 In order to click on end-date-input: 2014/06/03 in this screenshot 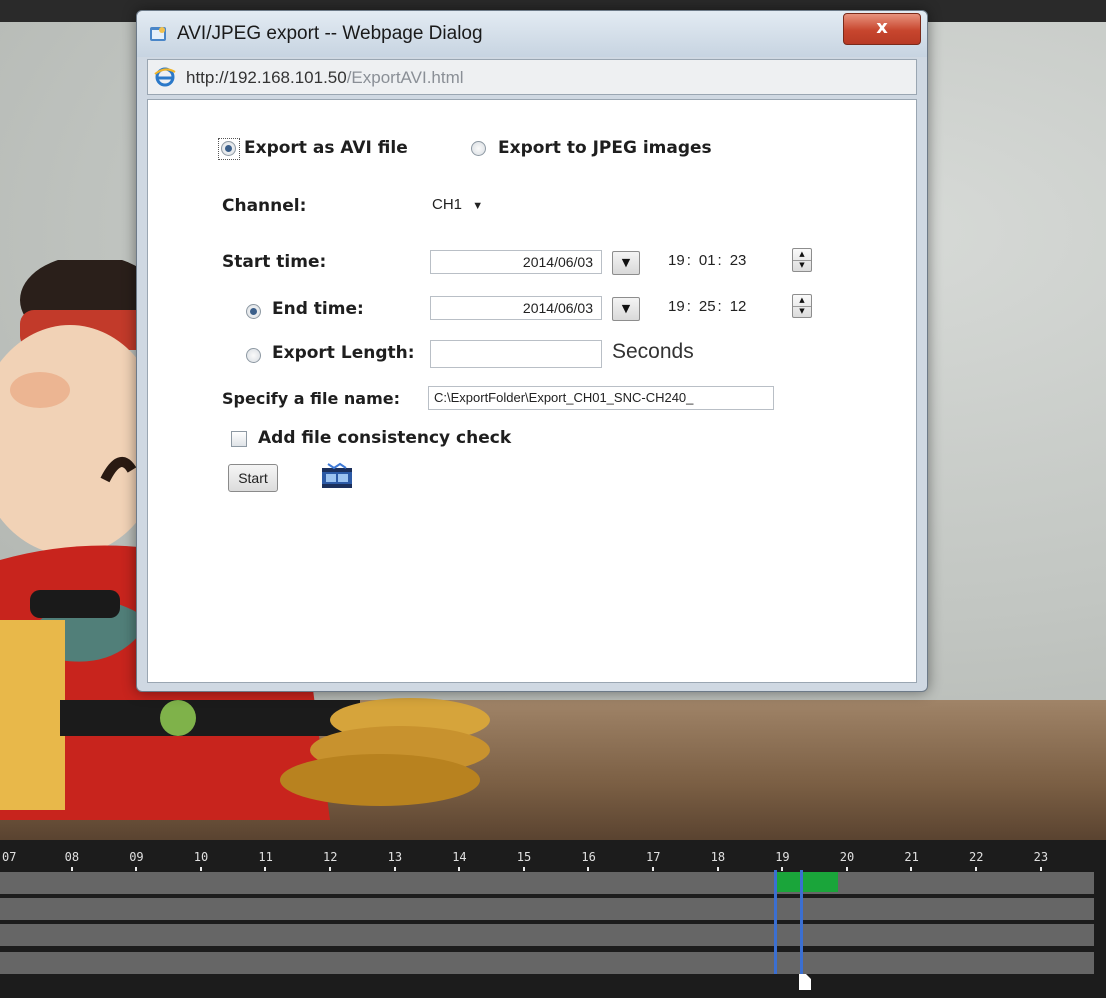, I will do `click(516, 308)`.